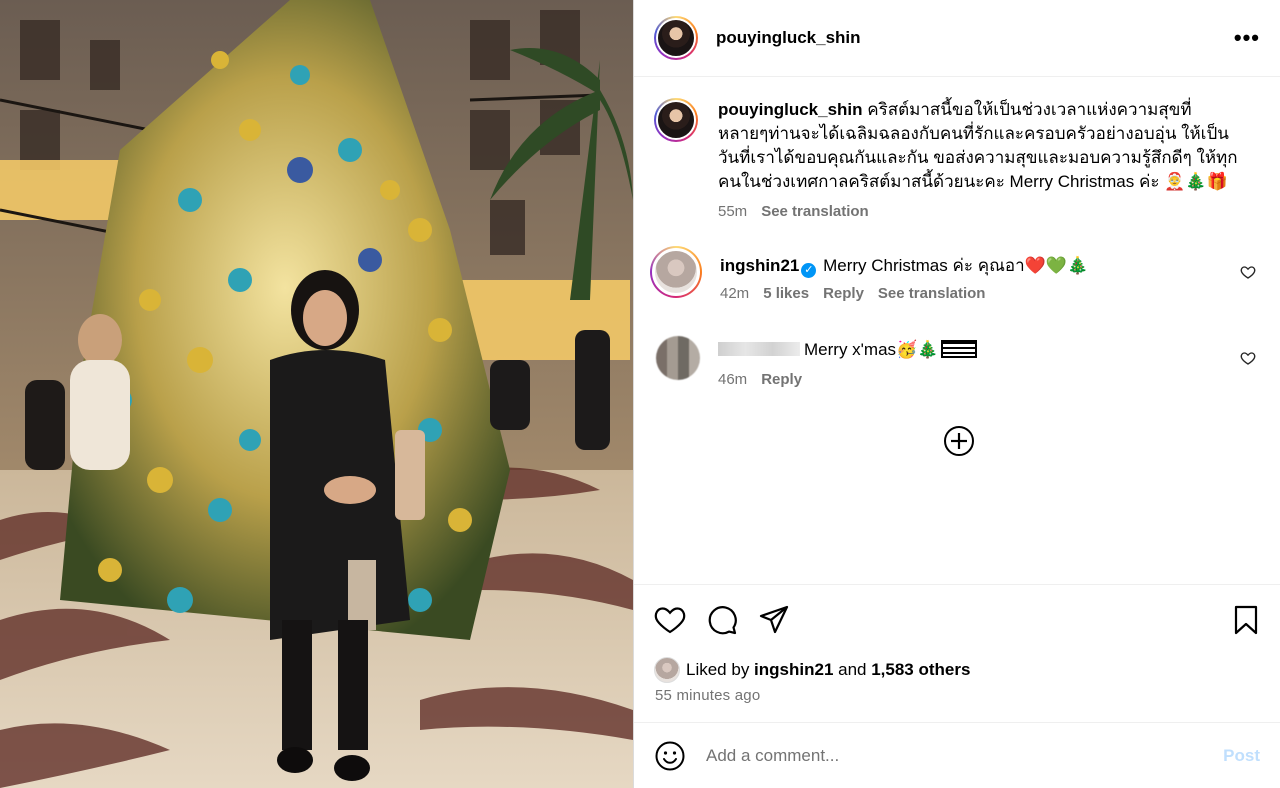  What do you see at coordinates (965, 755) in the screenshot?
I see `comment-input` at bounding box center [965, 755].